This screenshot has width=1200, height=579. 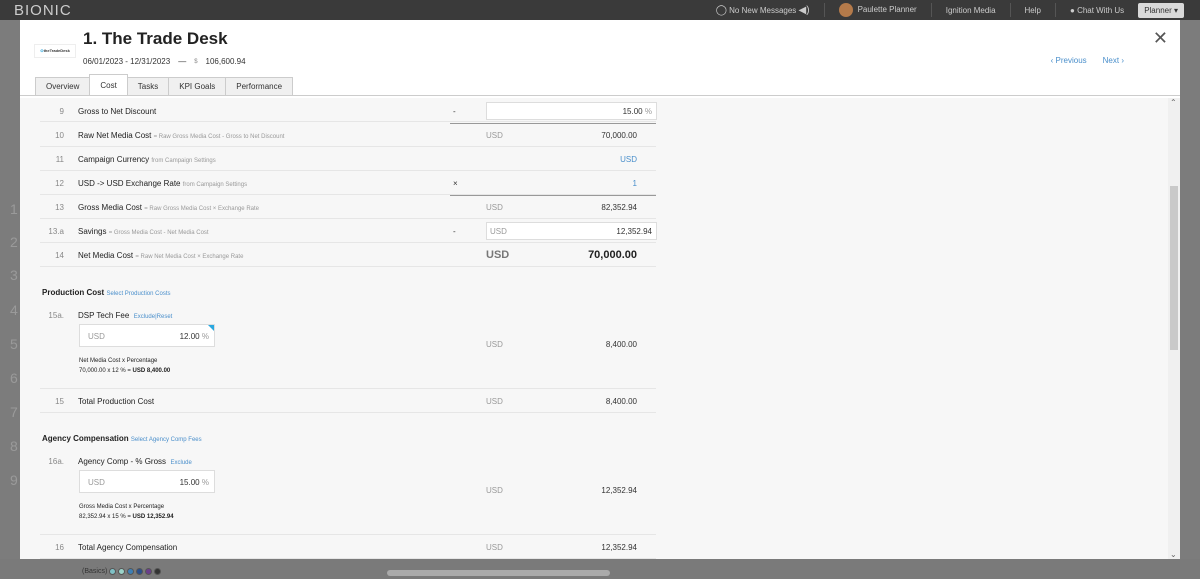 I want to click on close-icon: ✕, so click(x=1160, y=38).